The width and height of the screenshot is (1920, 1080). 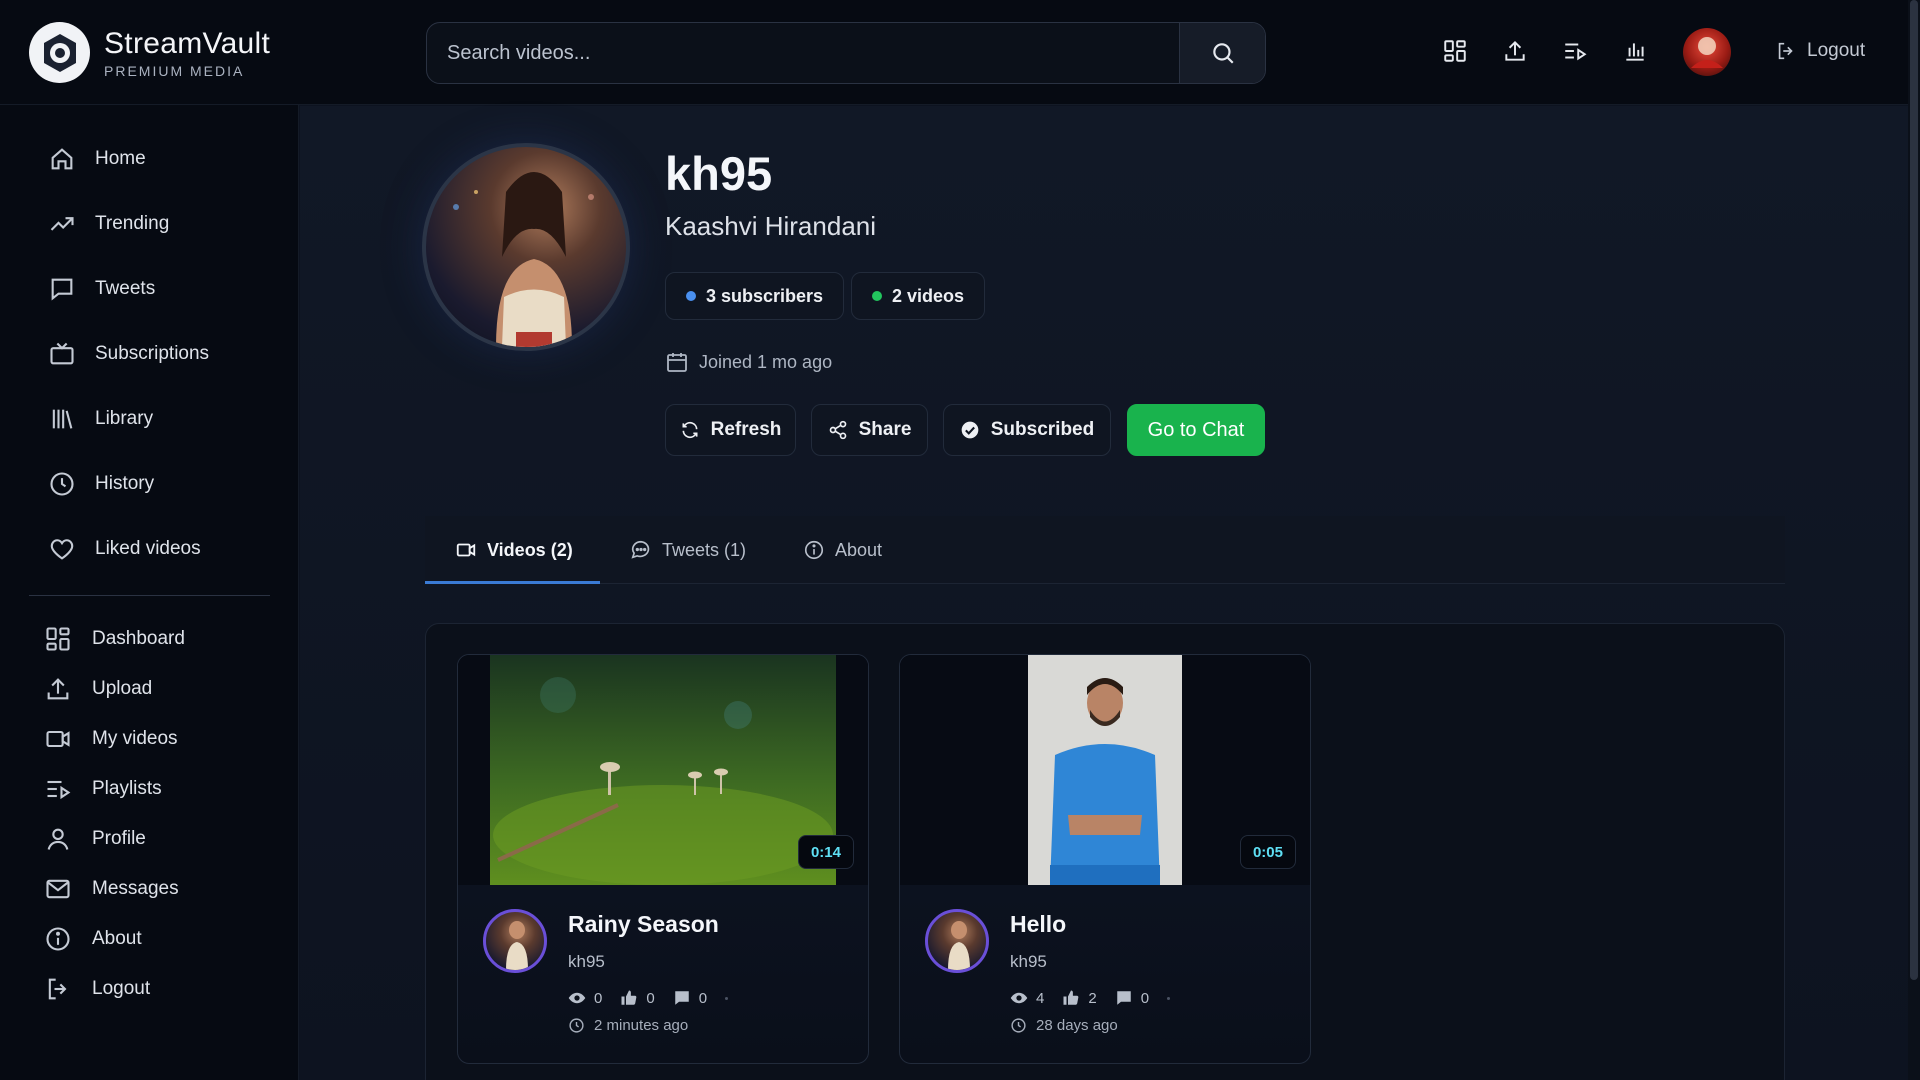 I want to click on search-input, so click(x=803, y=53).